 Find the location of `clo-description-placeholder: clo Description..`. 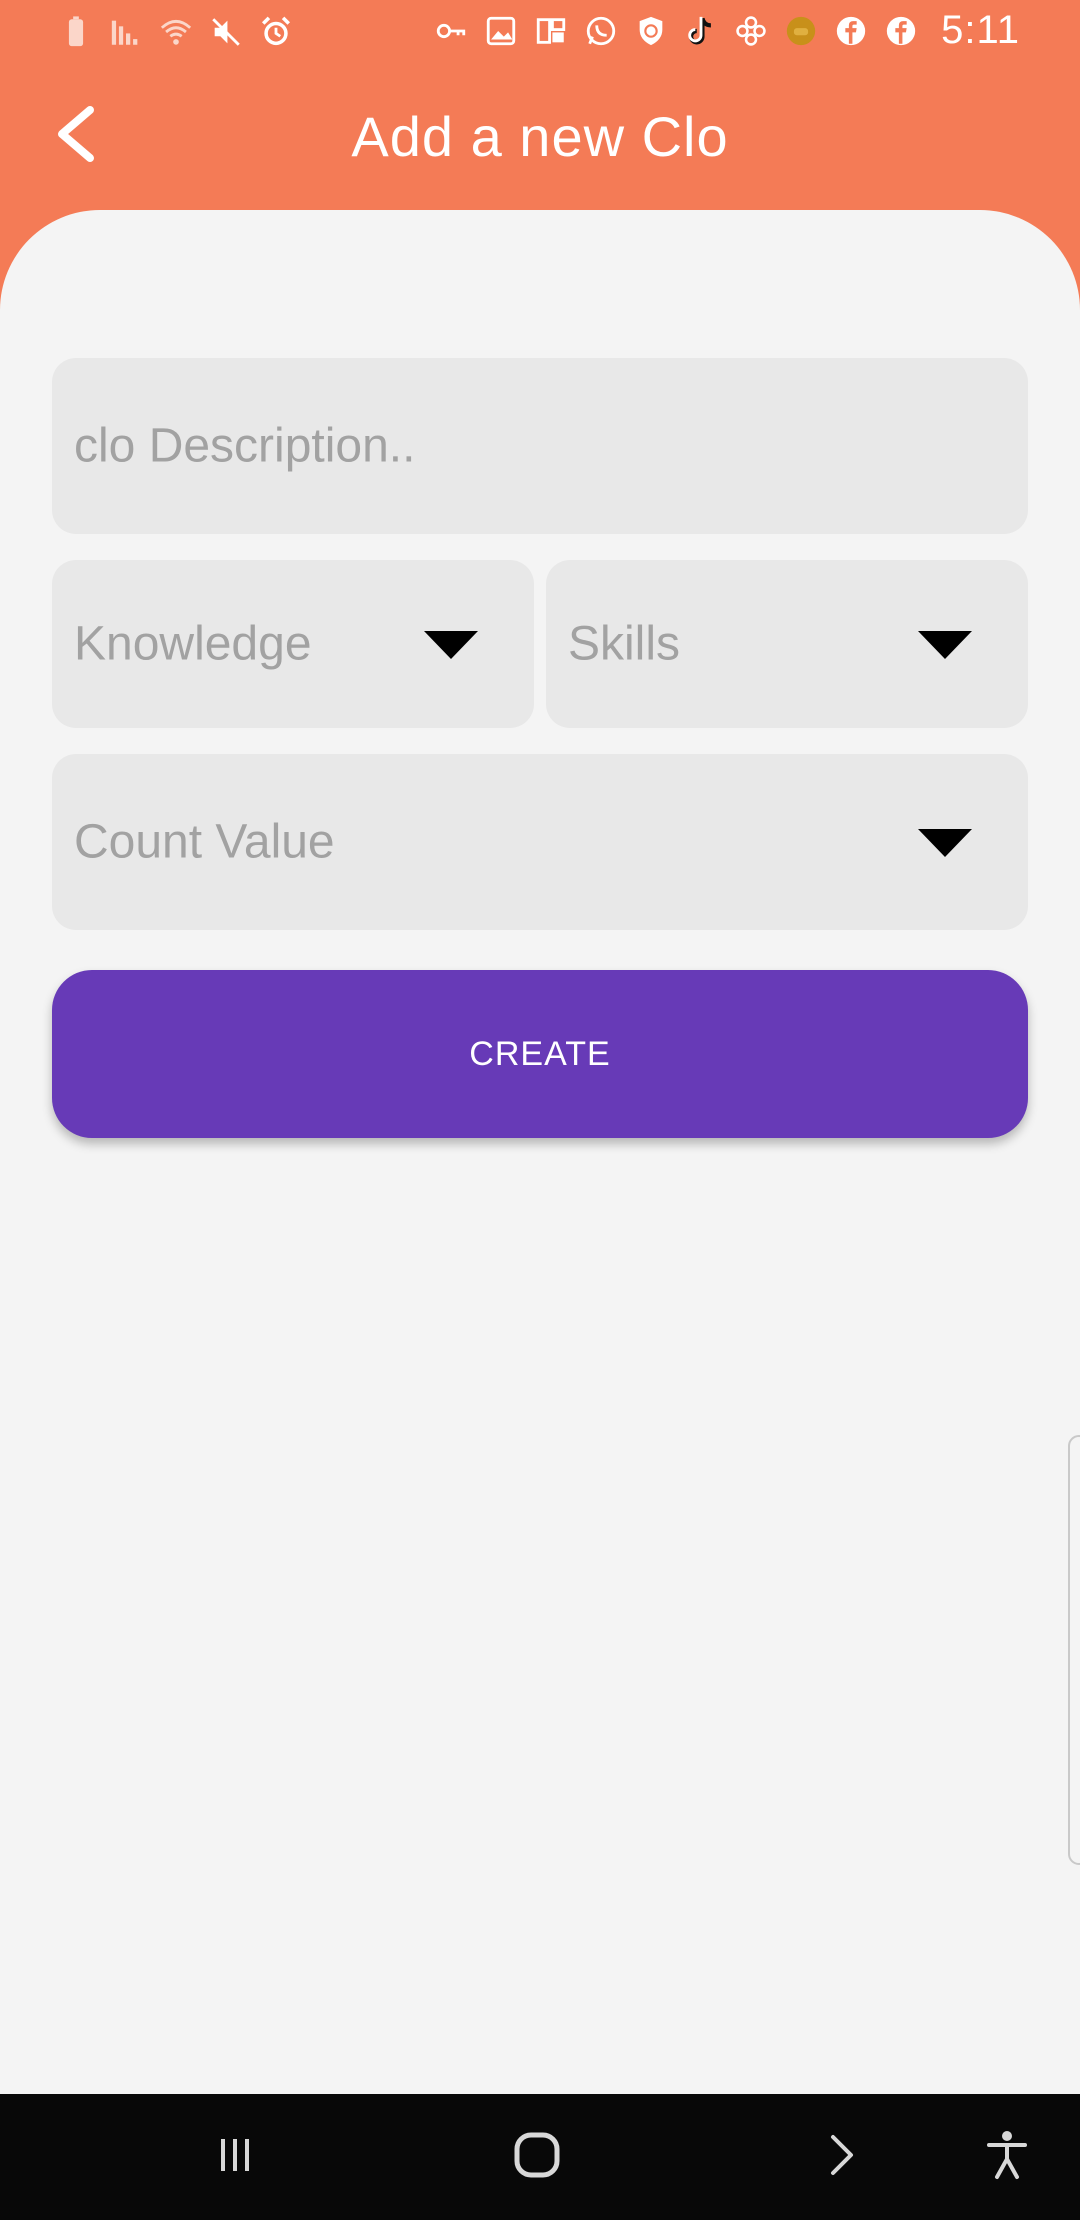

clo-description-placeholder: clo Description.. is located at coordinates (245, 446).